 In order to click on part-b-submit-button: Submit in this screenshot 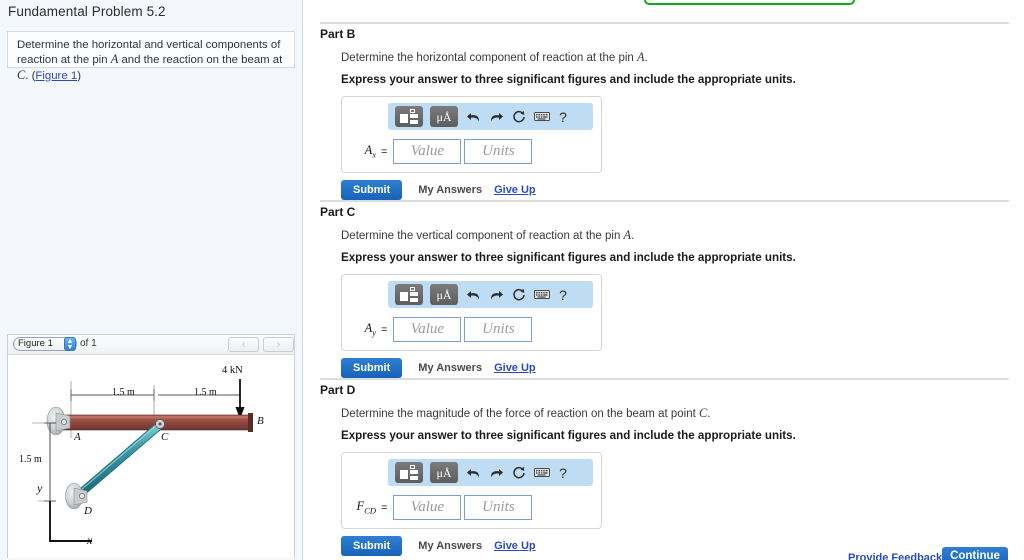, I will do `click(372, 190)`.